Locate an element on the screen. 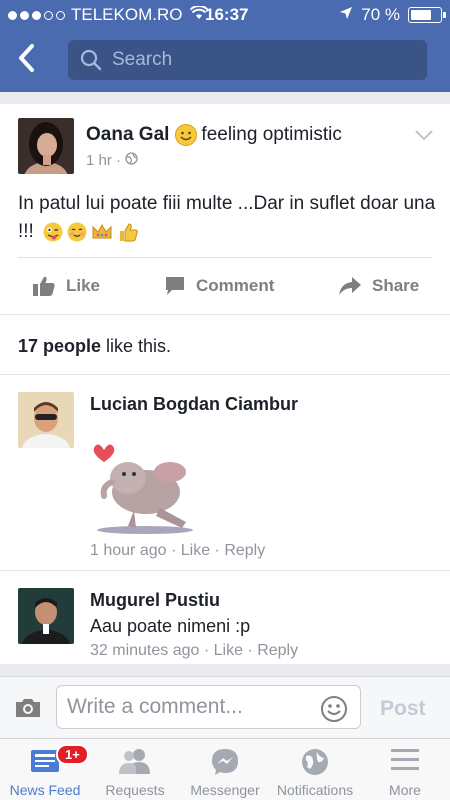 The height and width of the screenshot is (800, 450). share-label: Share is located at coordinates (396, 285).